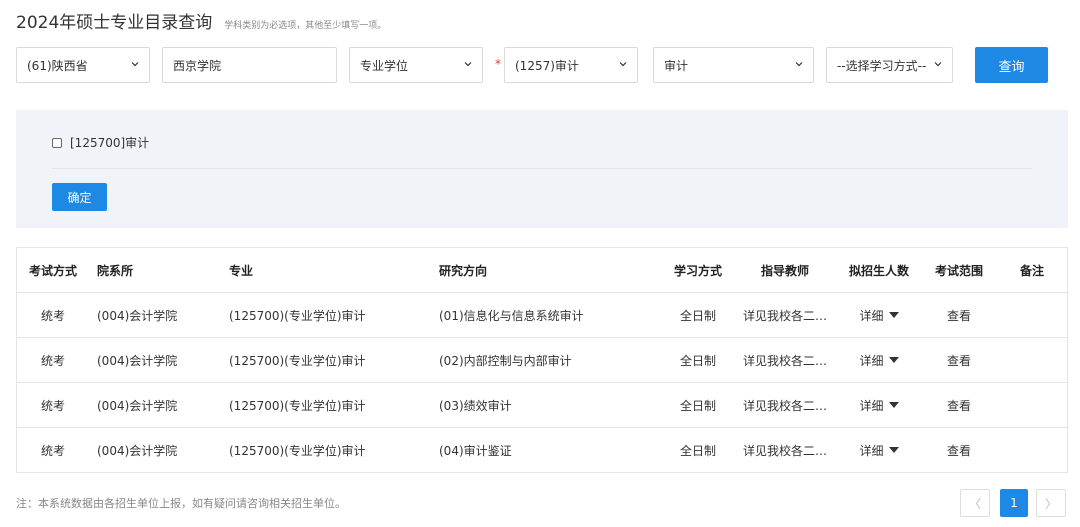 The height and width of the screenshot is (527, 1080). I want to click on footer-note: 注：本系统数据由各招生单位上报，如有疑问请咨询相关招生单位。, so click(181, 503).